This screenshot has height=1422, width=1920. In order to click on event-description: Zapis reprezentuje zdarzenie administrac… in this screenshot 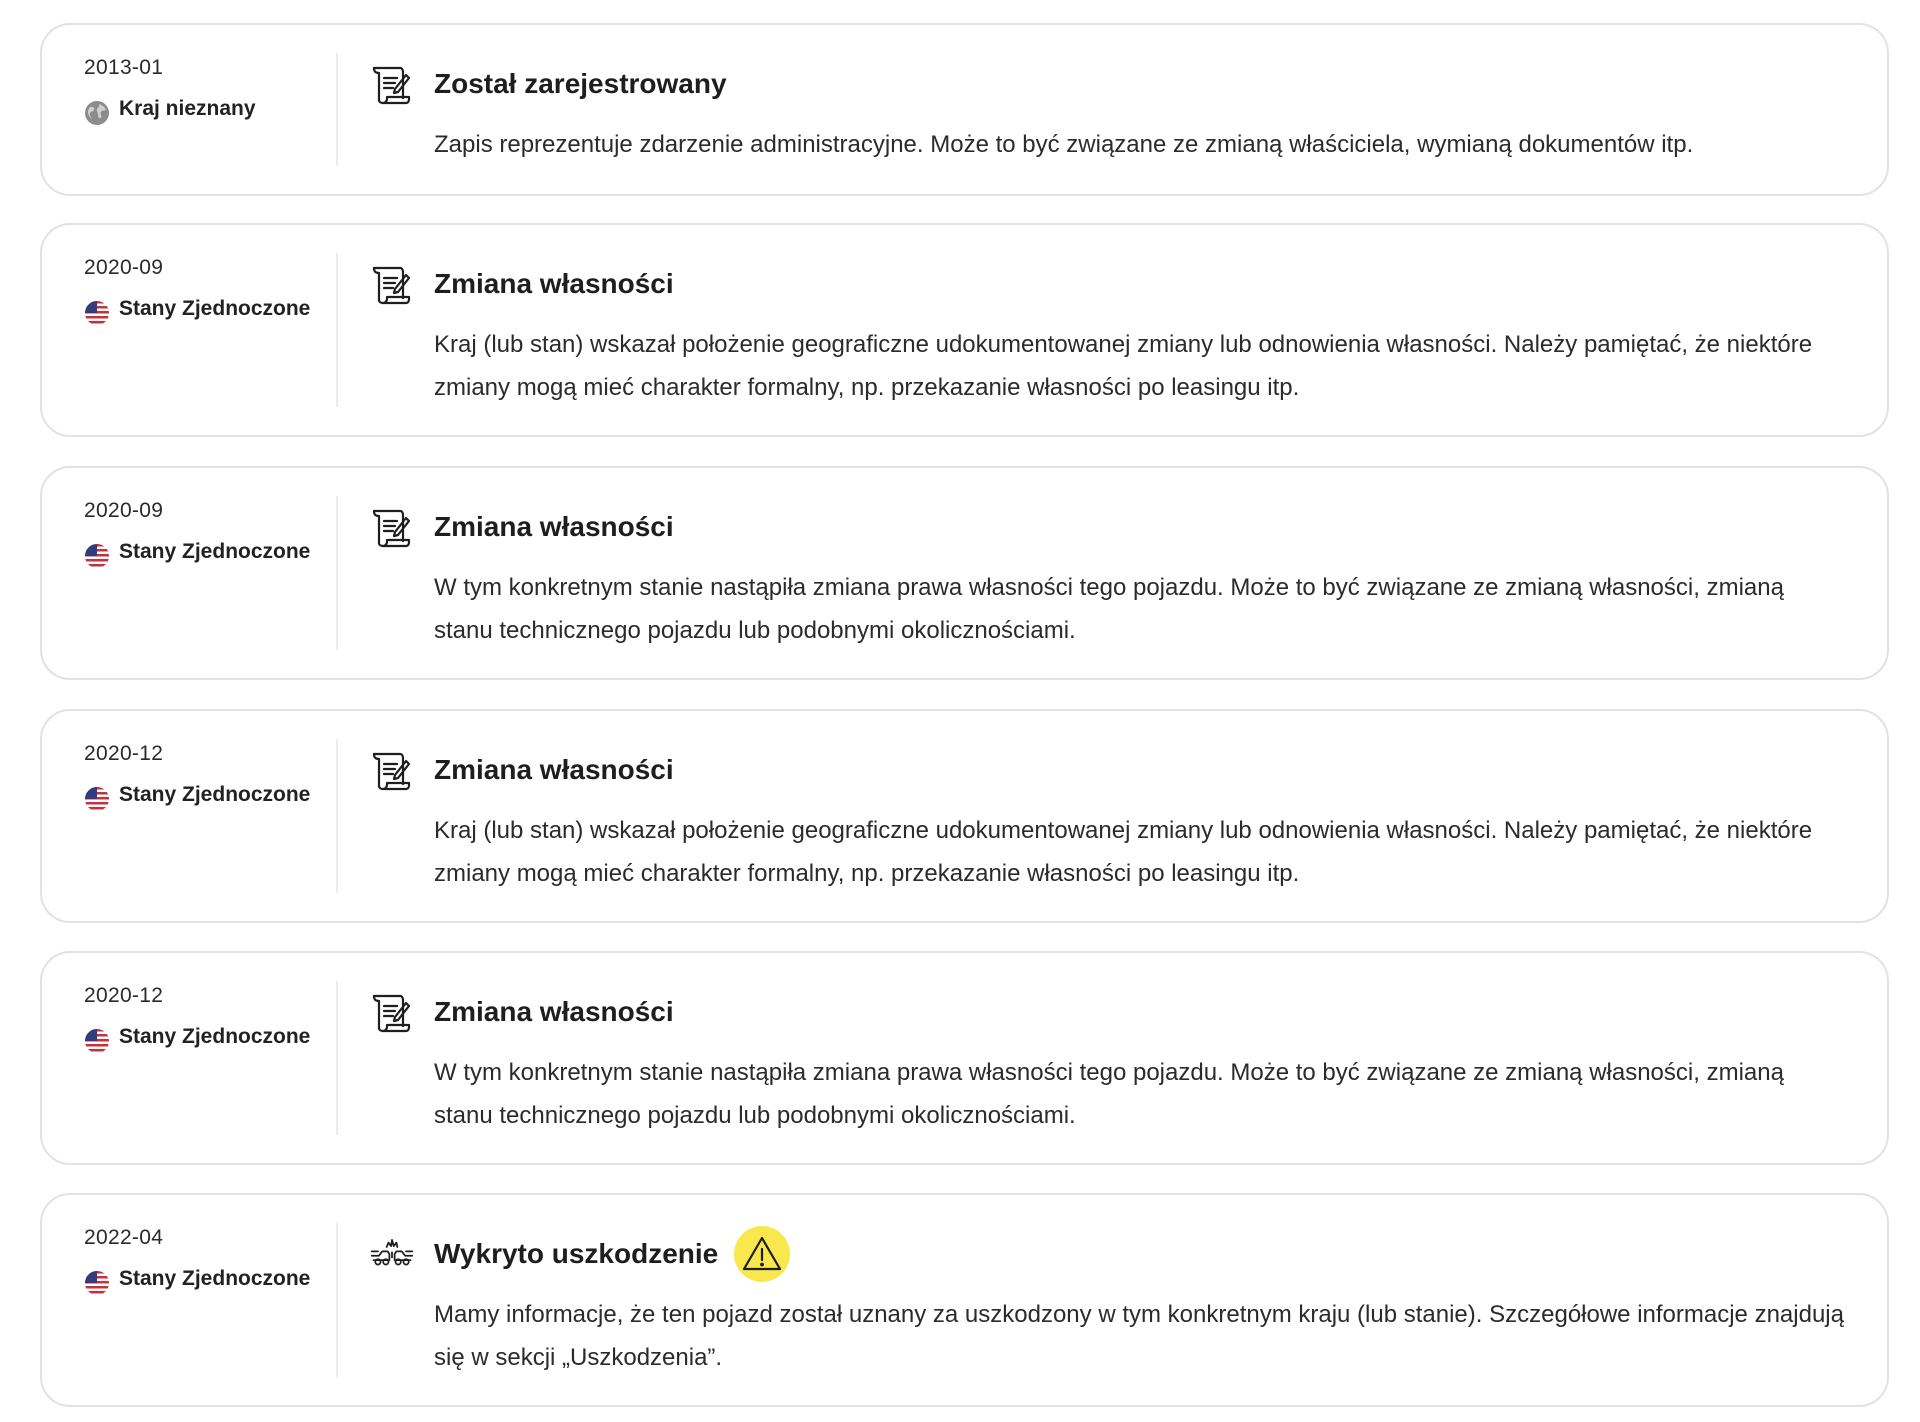, I will do `click(1064, 144)`.